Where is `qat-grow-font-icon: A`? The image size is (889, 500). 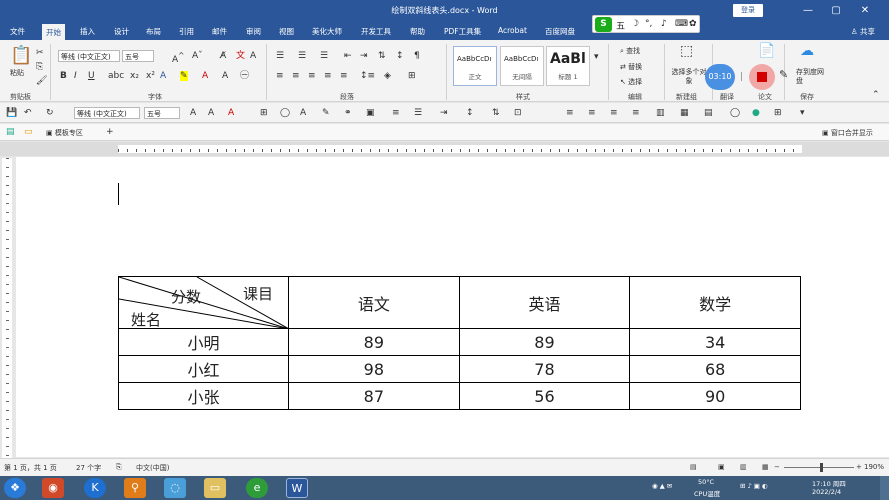
qat-grow-font-icon: A is located at coordinates (193, 113).